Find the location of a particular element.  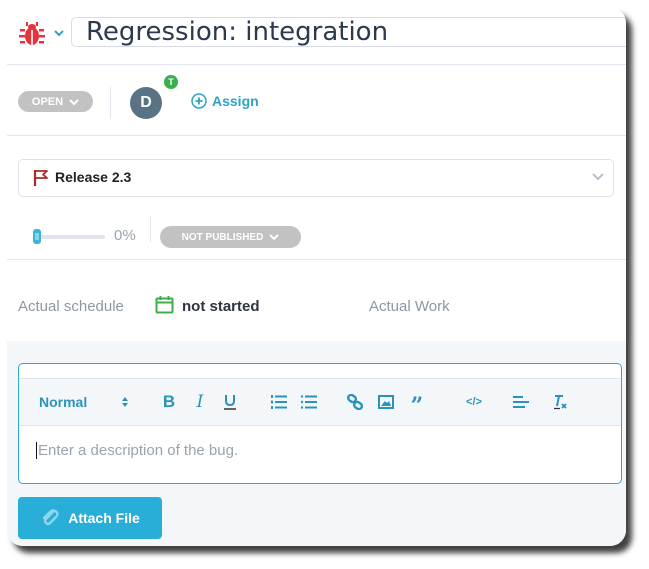

bullet-list-icon is located at coordinates (309, 402).